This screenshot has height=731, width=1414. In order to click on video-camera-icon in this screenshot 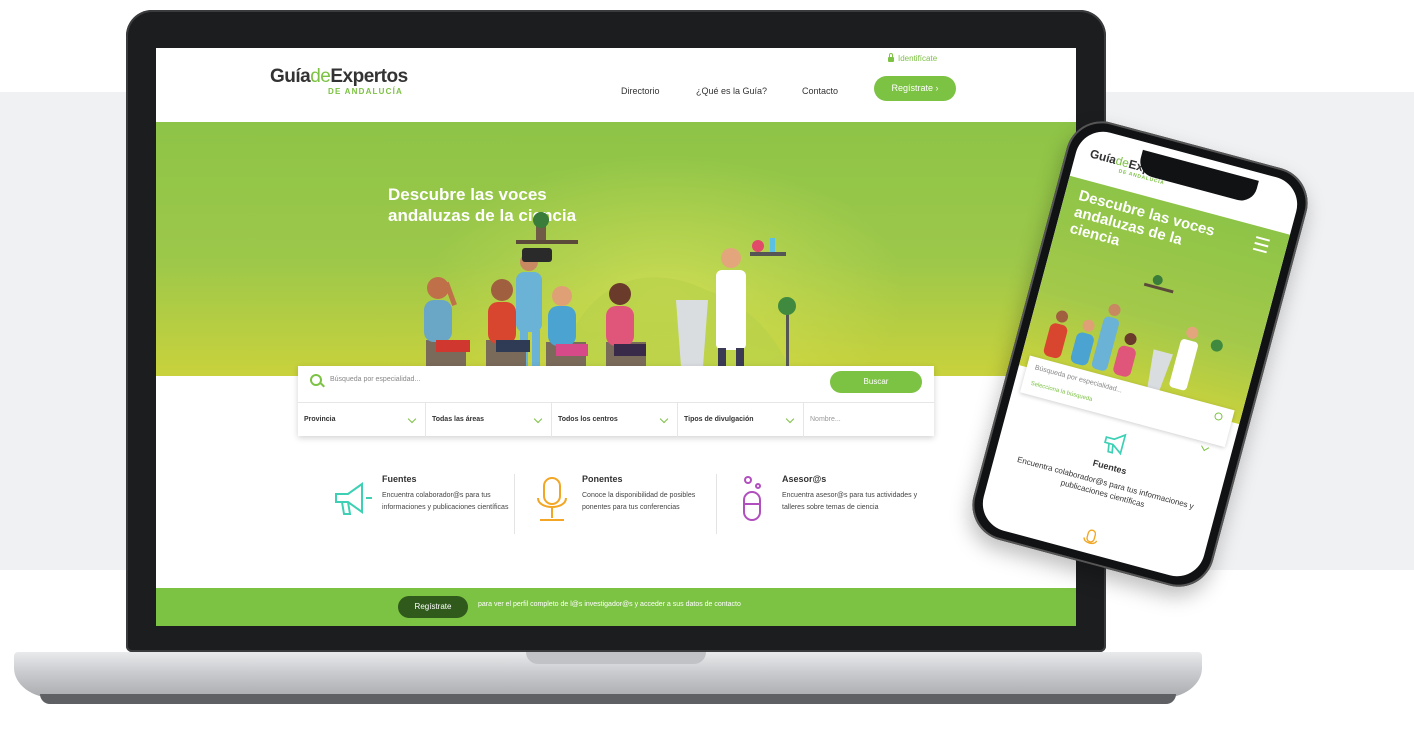, I will do `click(537, 255)`.